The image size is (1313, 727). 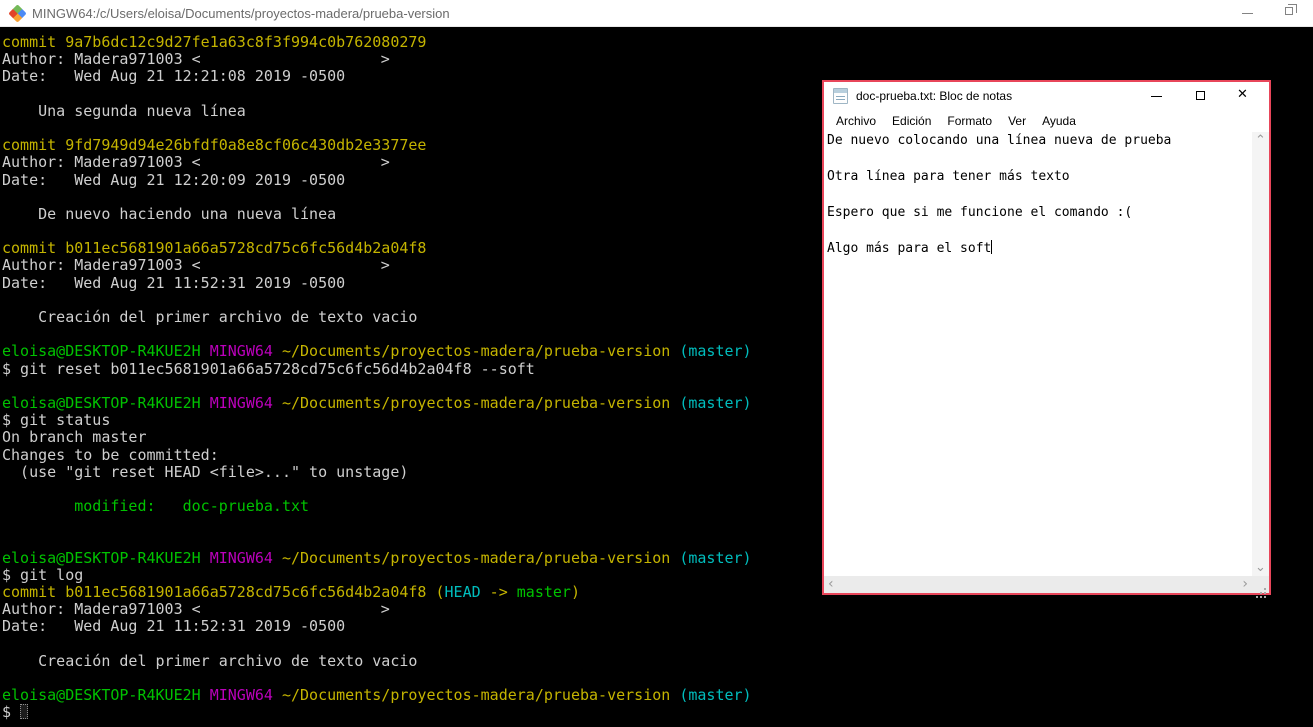 I want to click on minimize-button, so click(x=1156, y=96).